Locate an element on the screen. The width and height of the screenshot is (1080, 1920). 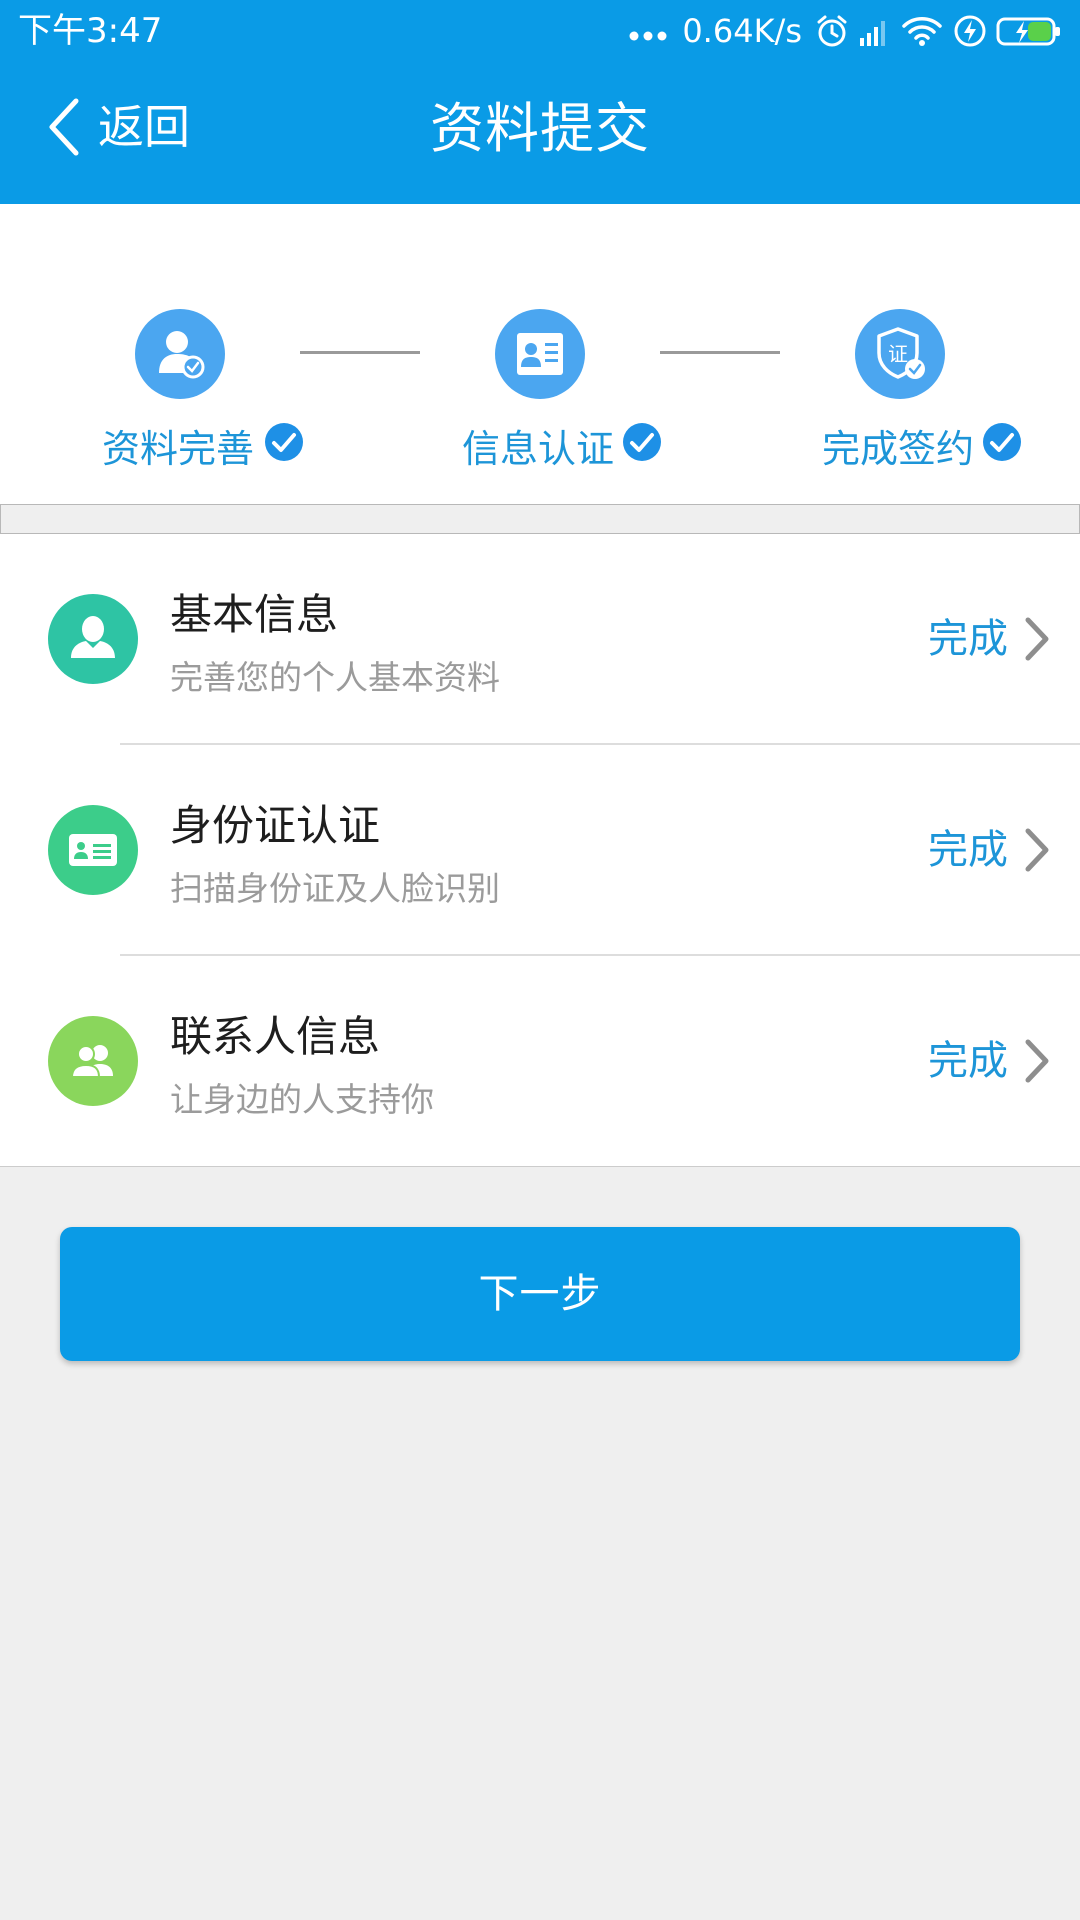
page-title: 资料提交 is located at coordinates (540, 128).